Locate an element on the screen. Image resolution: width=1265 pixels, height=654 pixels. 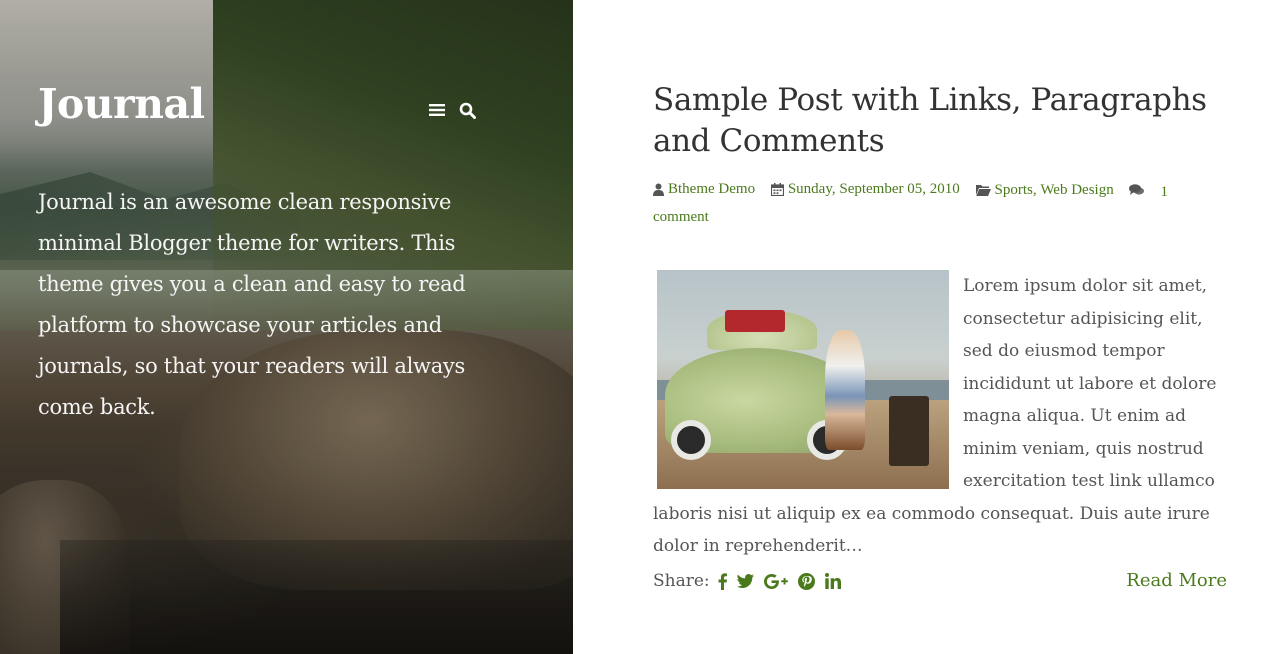
post-date: Sunday, September 05, 2010 is located at coordinates (865, 189).